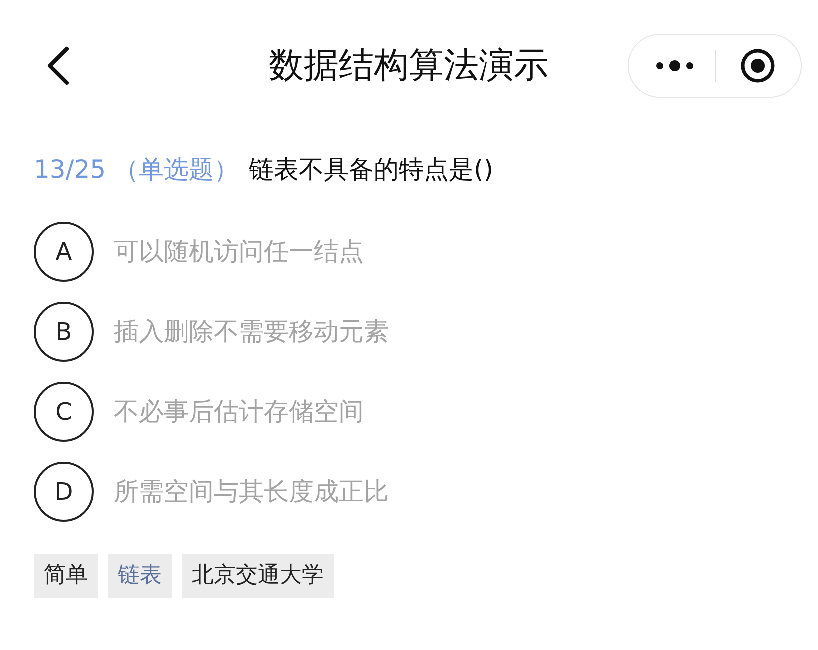 The width and height of the screenshot is (818, 650). I want to click on more-icon, so click(675, 66).